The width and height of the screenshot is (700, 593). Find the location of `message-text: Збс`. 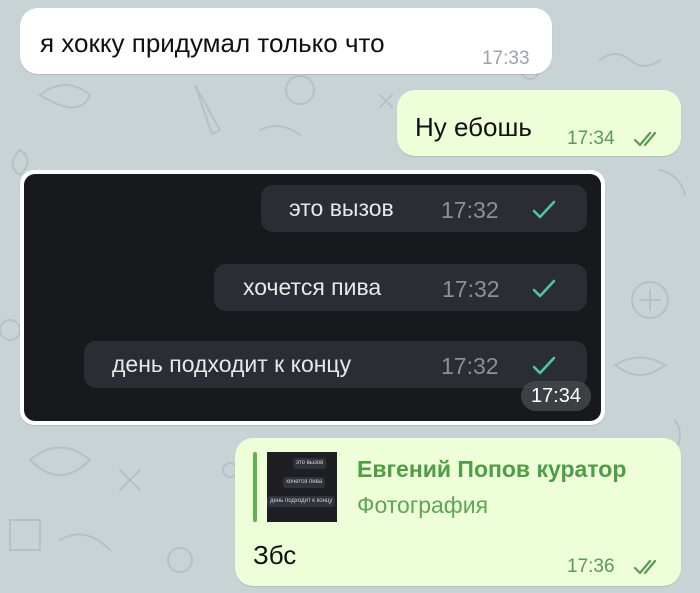

message-text: Збс is located at coordinates (275, 555).